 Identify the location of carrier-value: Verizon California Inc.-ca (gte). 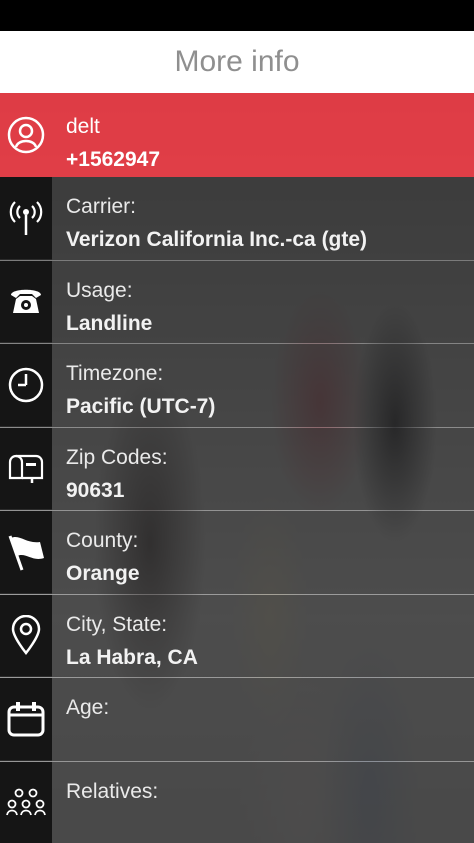
(217, 239).